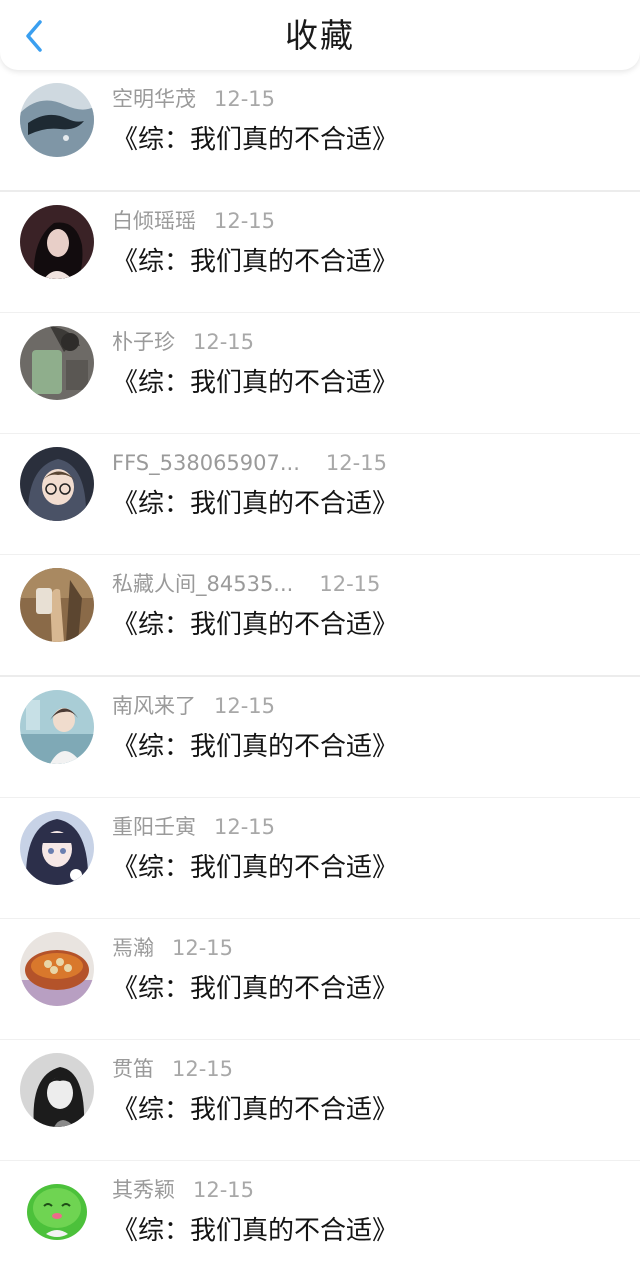 This screenshot has width=640, height=1270. Describe the element at coordinates (154, 706) in the screenshot. I see `user-name: 南风来了` at that location.